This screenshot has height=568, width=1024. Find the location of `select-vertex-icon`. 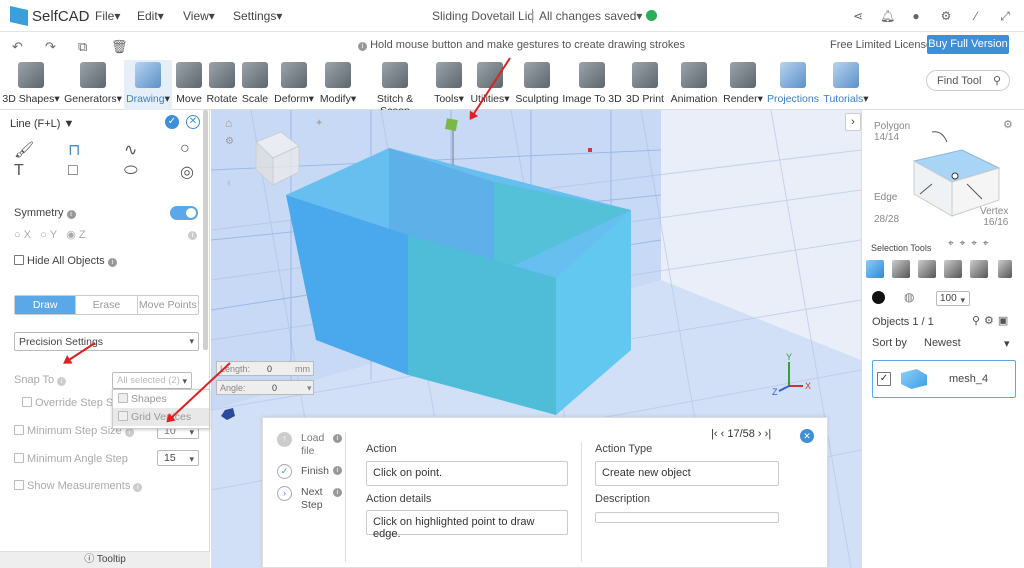

select-vertex-icon is located at coordinates (953, 269).